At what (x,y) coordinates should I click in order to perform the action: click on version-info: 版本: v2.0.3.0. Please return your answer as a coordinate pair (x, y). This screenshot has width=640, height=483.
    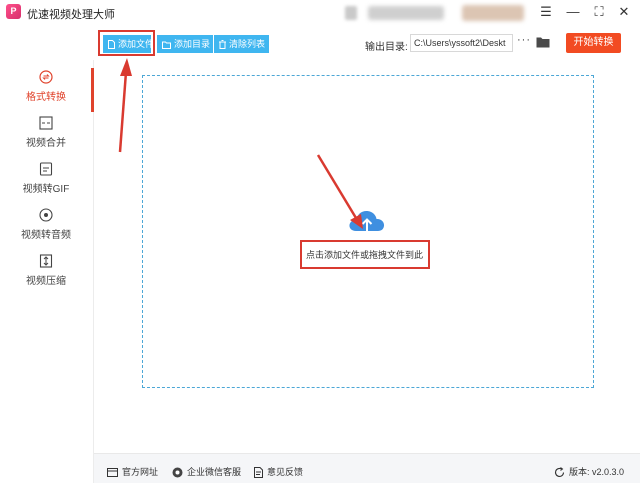
    Looking at the image, I should click on (589, 471).